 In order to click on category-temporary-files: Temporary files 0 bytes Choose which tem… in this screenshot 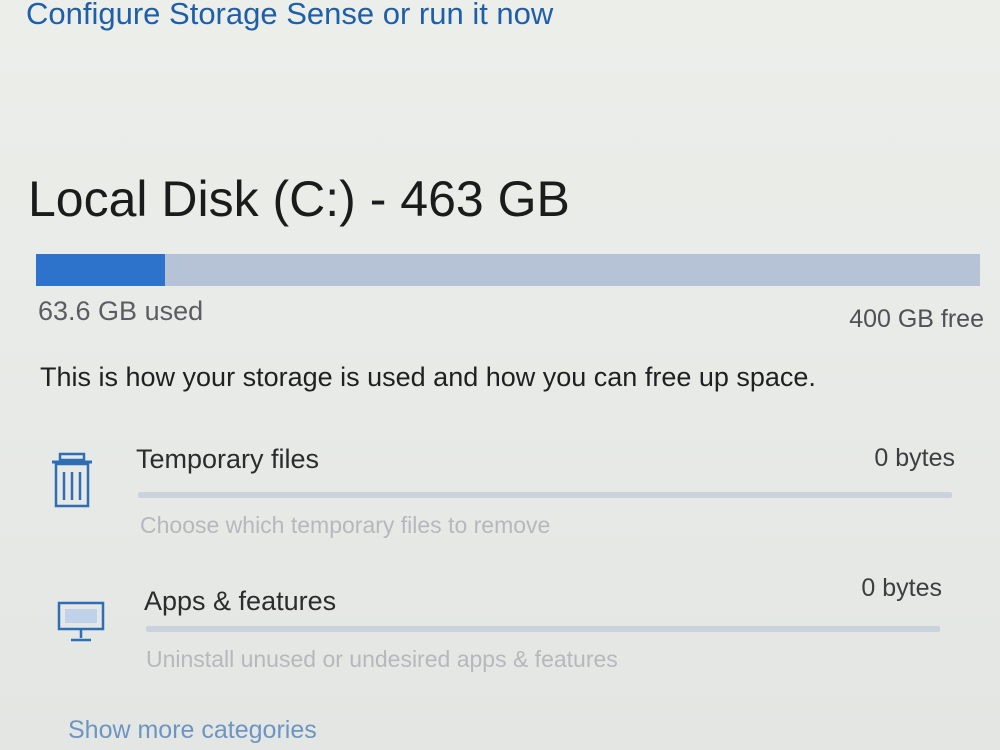, I will do `click(500, 495)`.